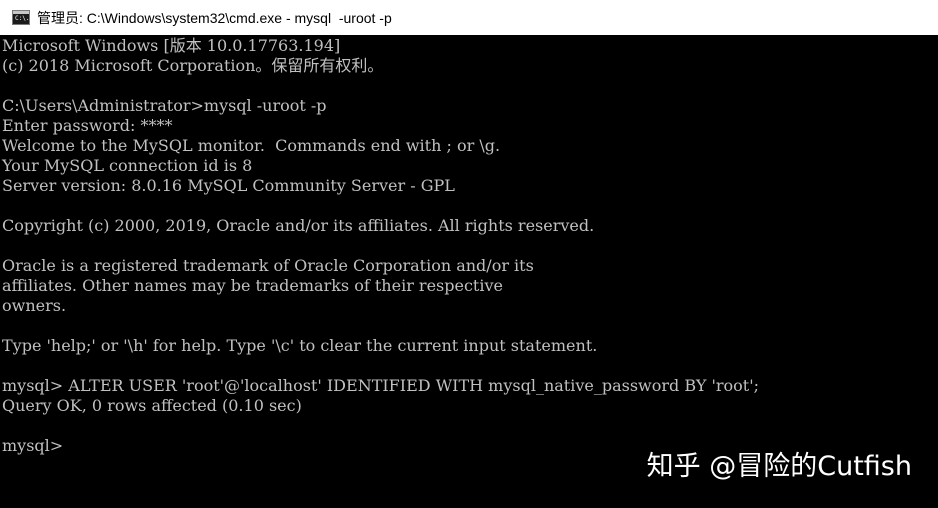 The width and height of the screenshot is (938, 508). Describe the element at coordinates (21, 12) in the screenshot. I see `cmd-icon-bar` at that location.